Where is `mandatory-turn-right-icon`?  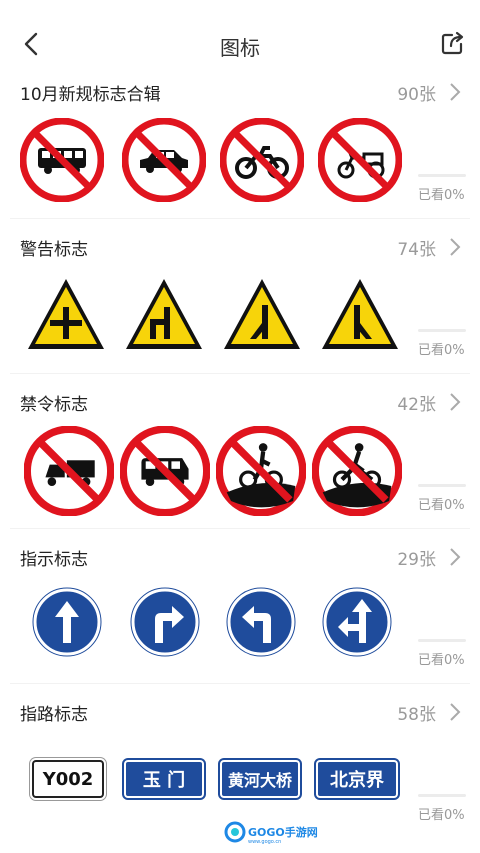 mandatory-turn-right-icon is located at coordinates (165, 622).